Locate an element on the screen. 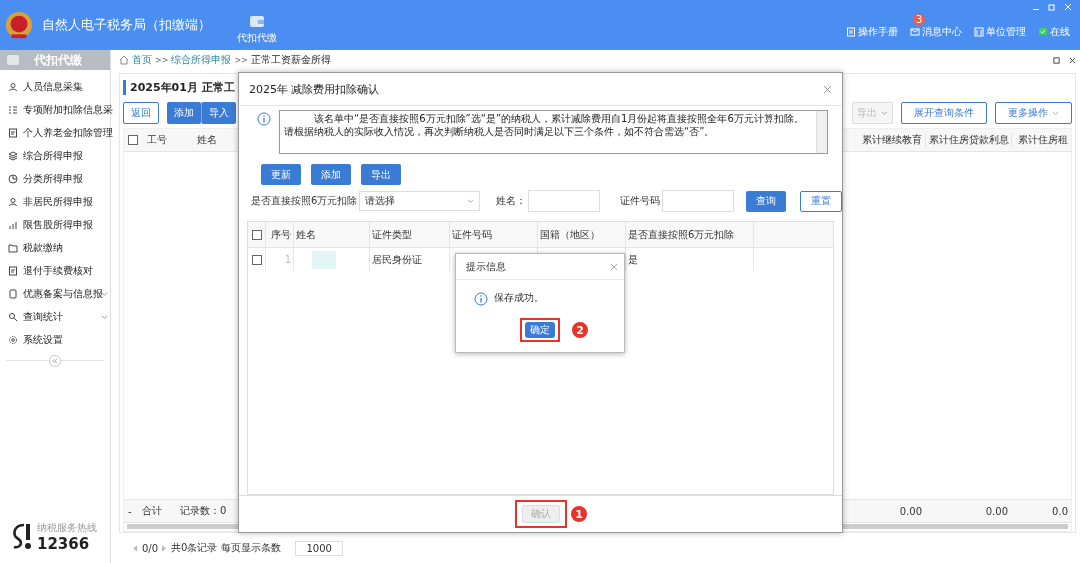  filter-label: 姓名： is located at coordinates (511, 201).